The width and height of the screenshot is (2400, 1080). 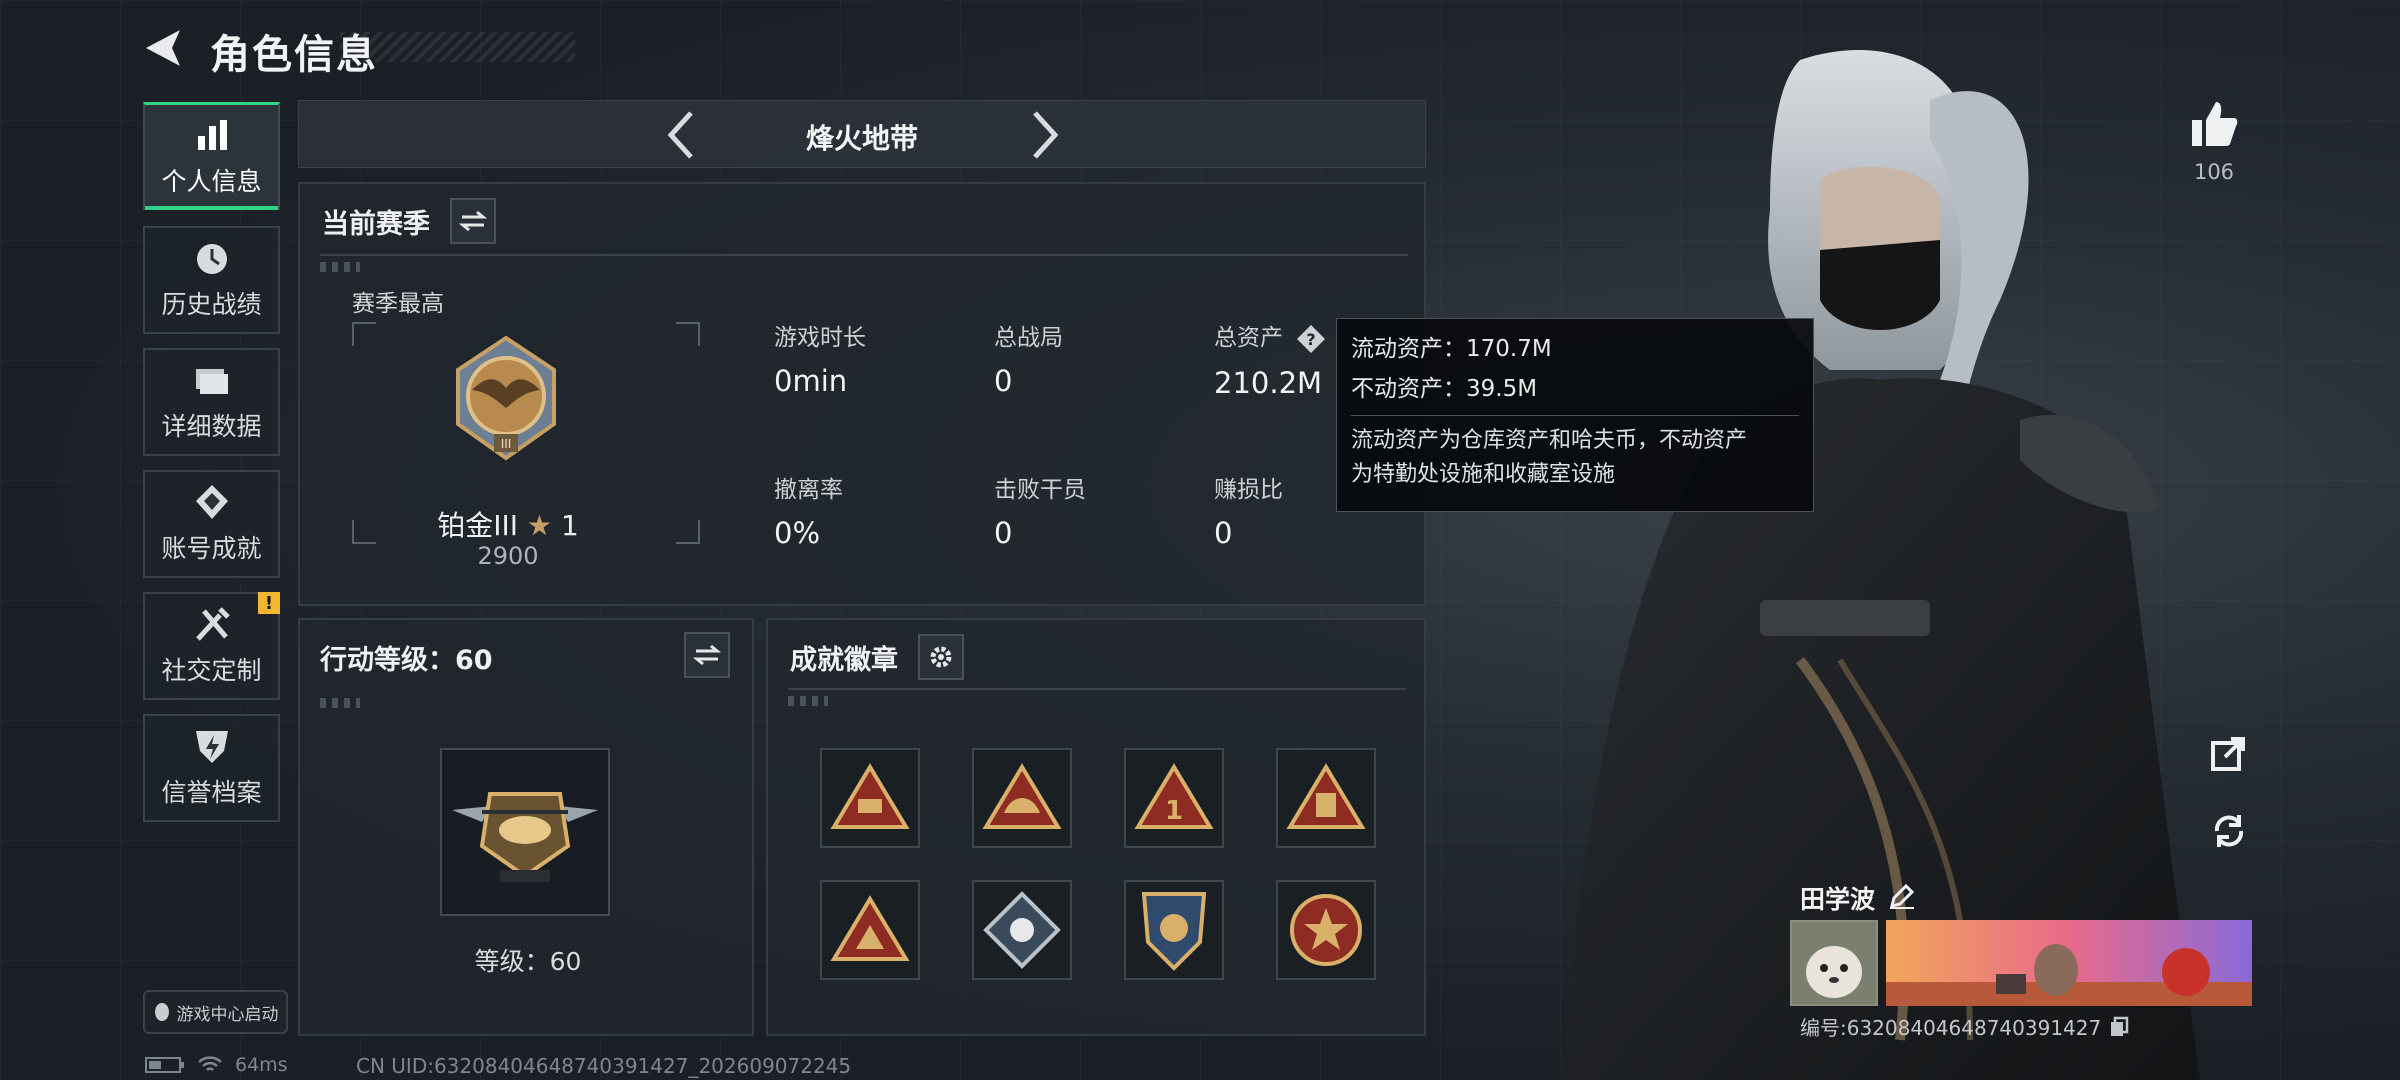 I want to click on profile-banner, so click(x=2069, y=963).